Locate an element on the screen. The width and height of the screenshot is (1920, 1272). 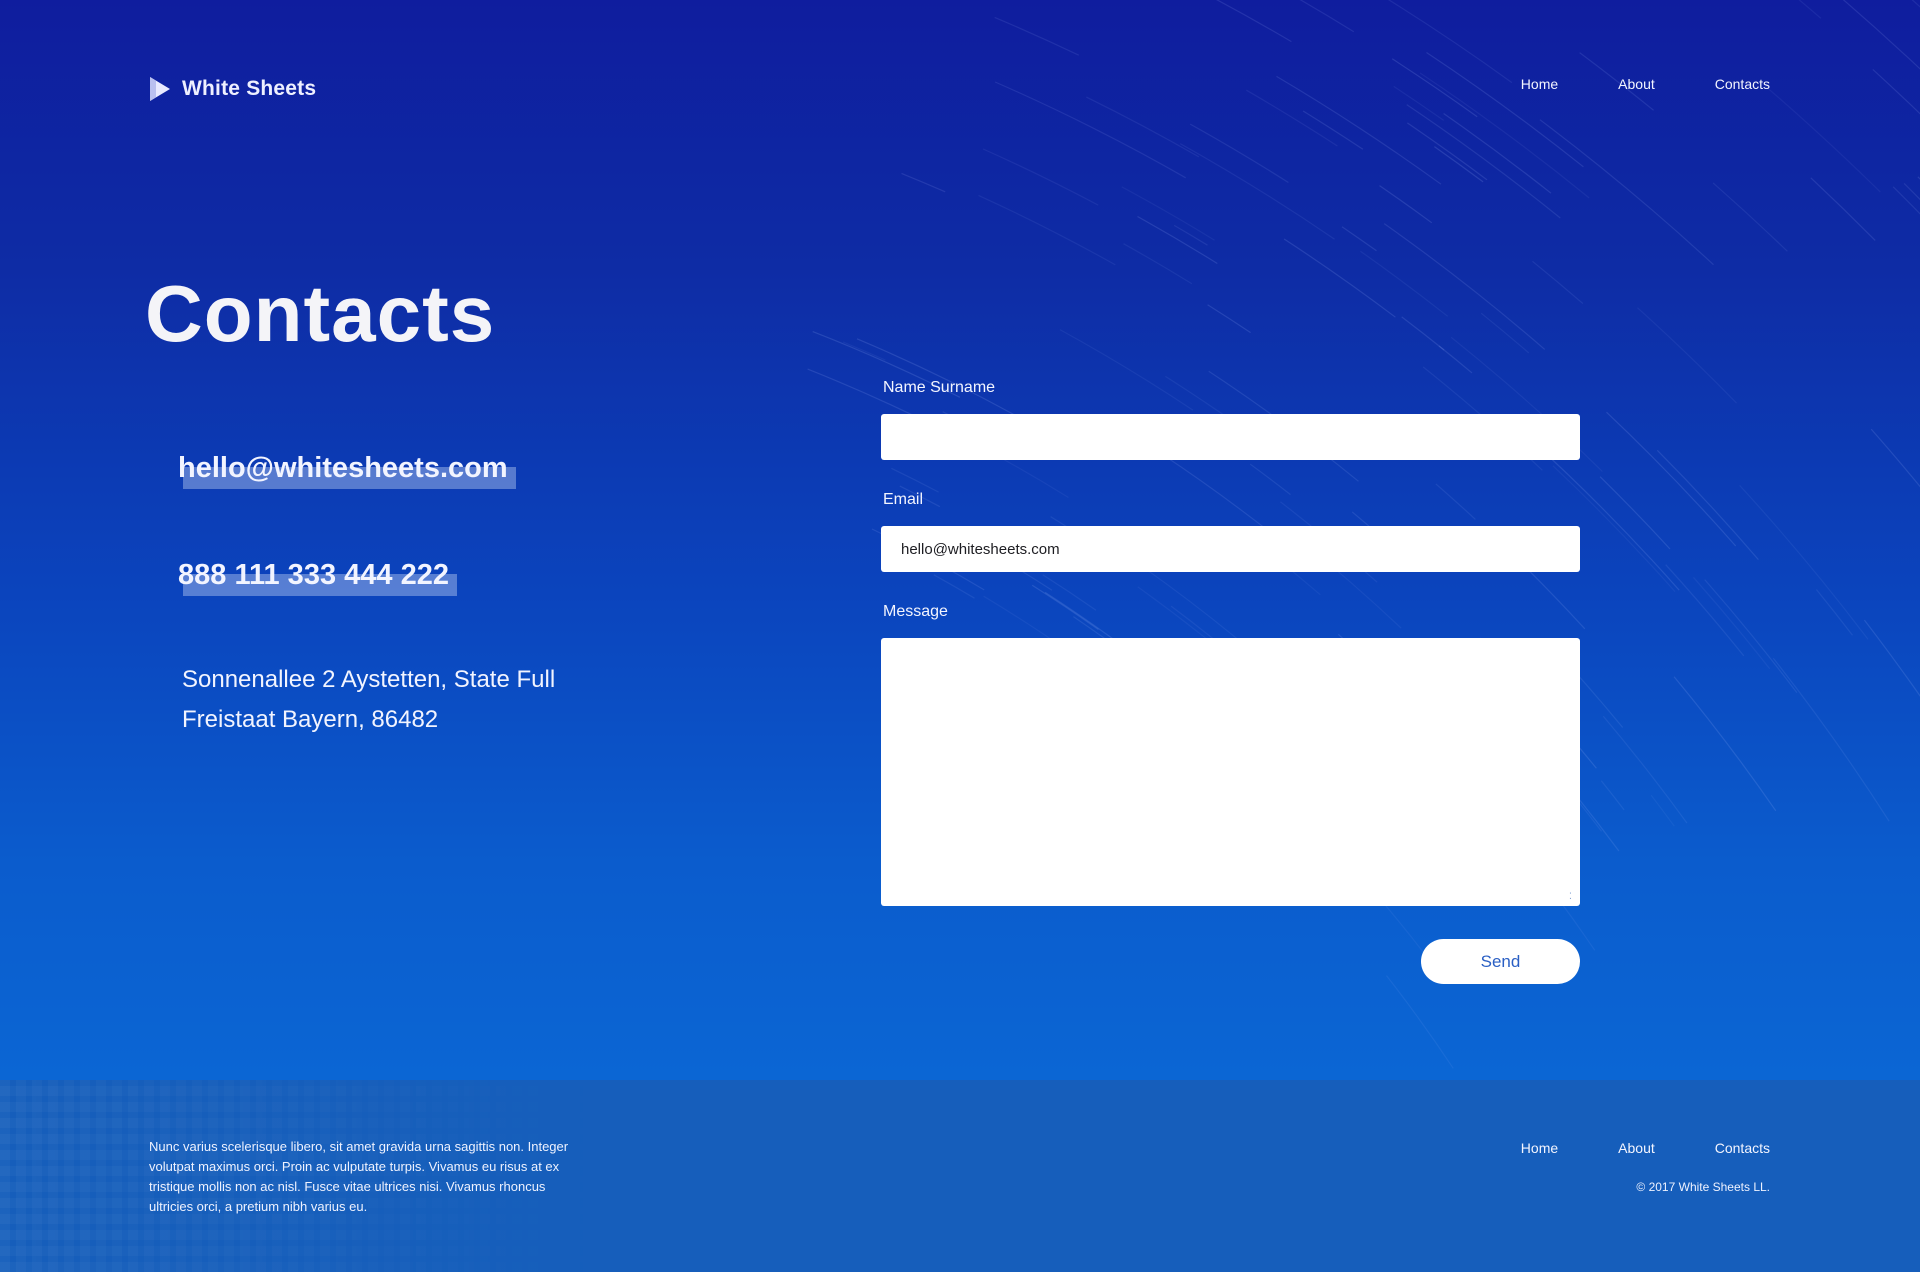
footer-nav-home-link: Home is located at coordinates (1539, 1148).